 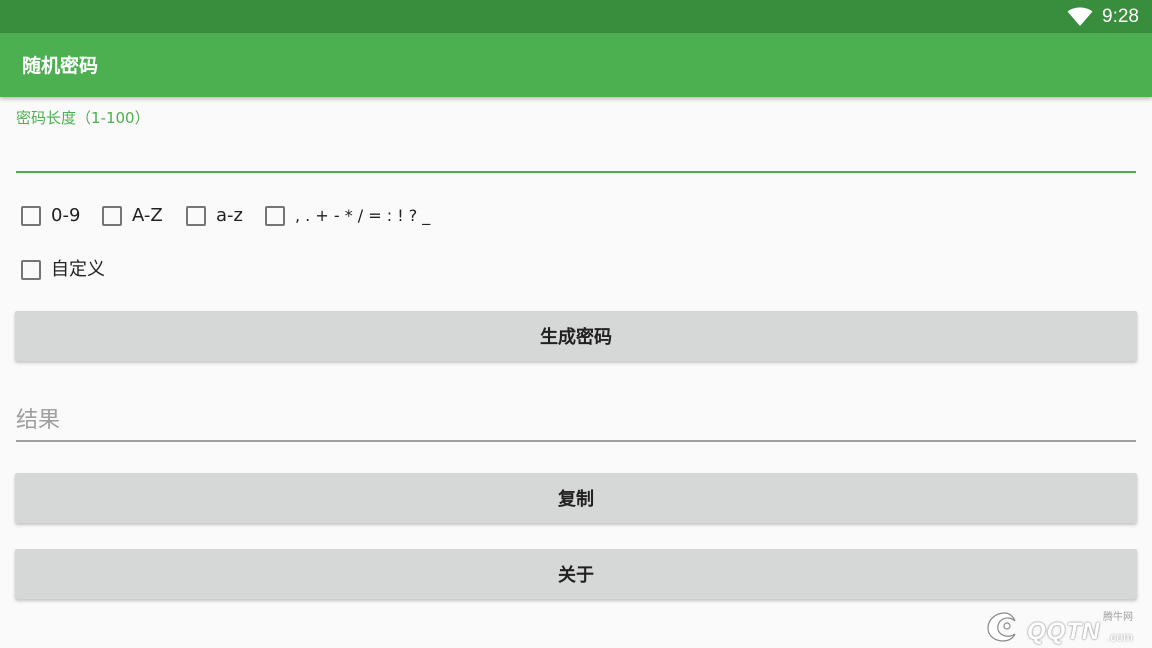 What do you see at coordinates (1080, 16) in the screenshot?
I see `wifi-icon` at bounding box center [1080, 16].